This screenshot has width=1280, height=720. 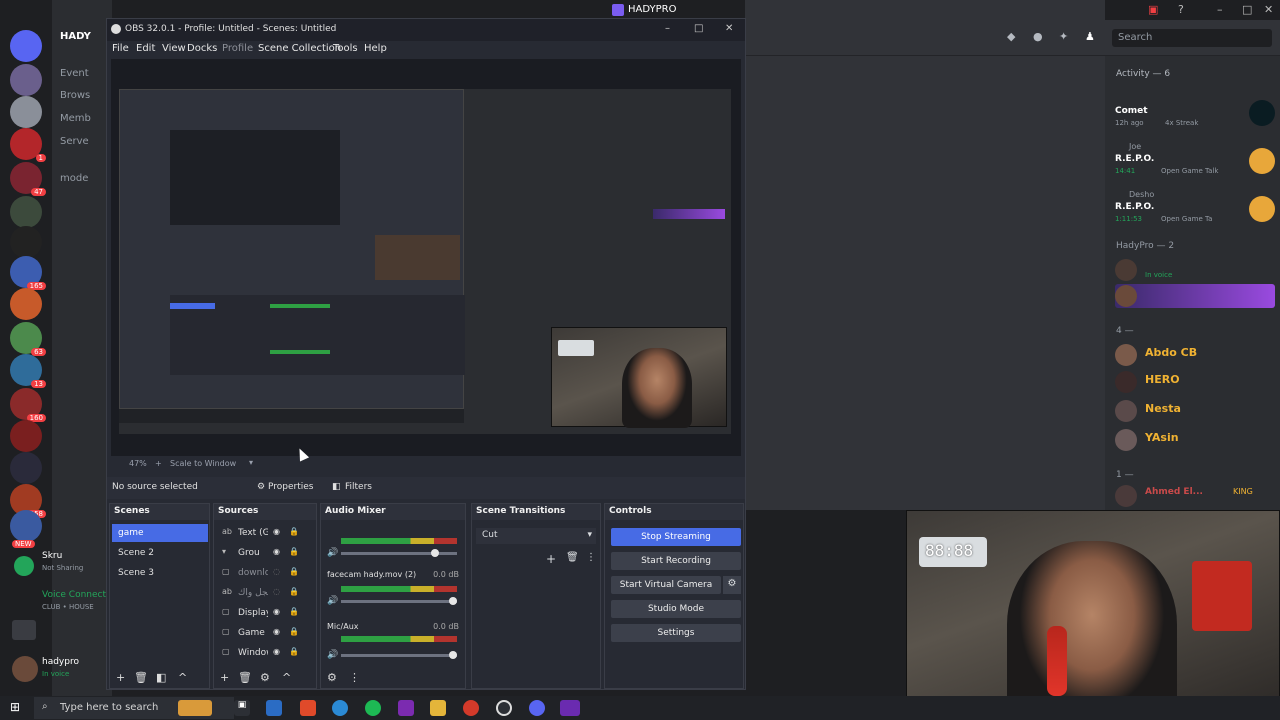 I want to click on channel-item: Brows, so click(x=75, y=95).